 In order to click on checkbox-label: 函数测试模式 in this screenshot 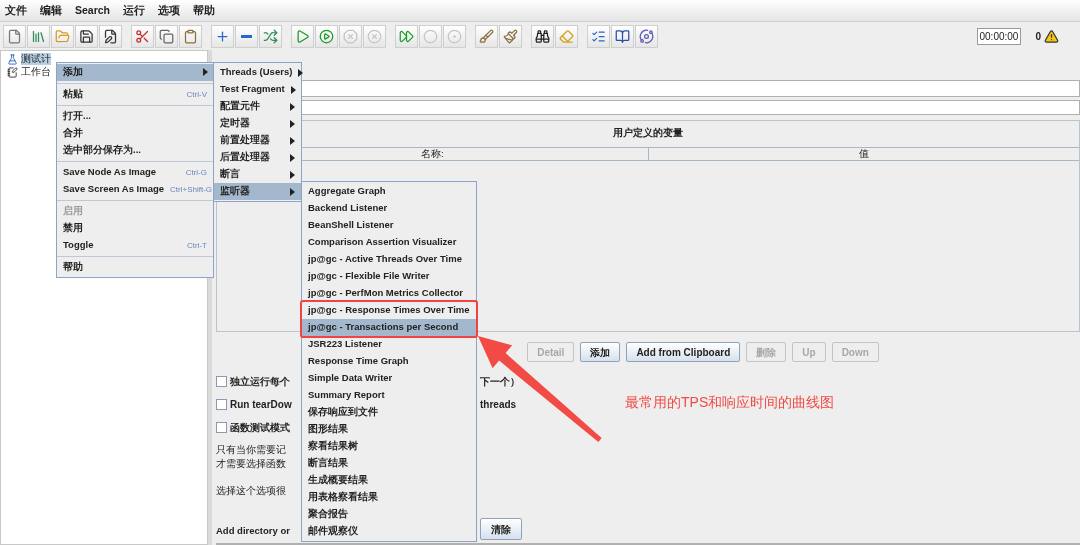, I will do `click(260, 428)`.